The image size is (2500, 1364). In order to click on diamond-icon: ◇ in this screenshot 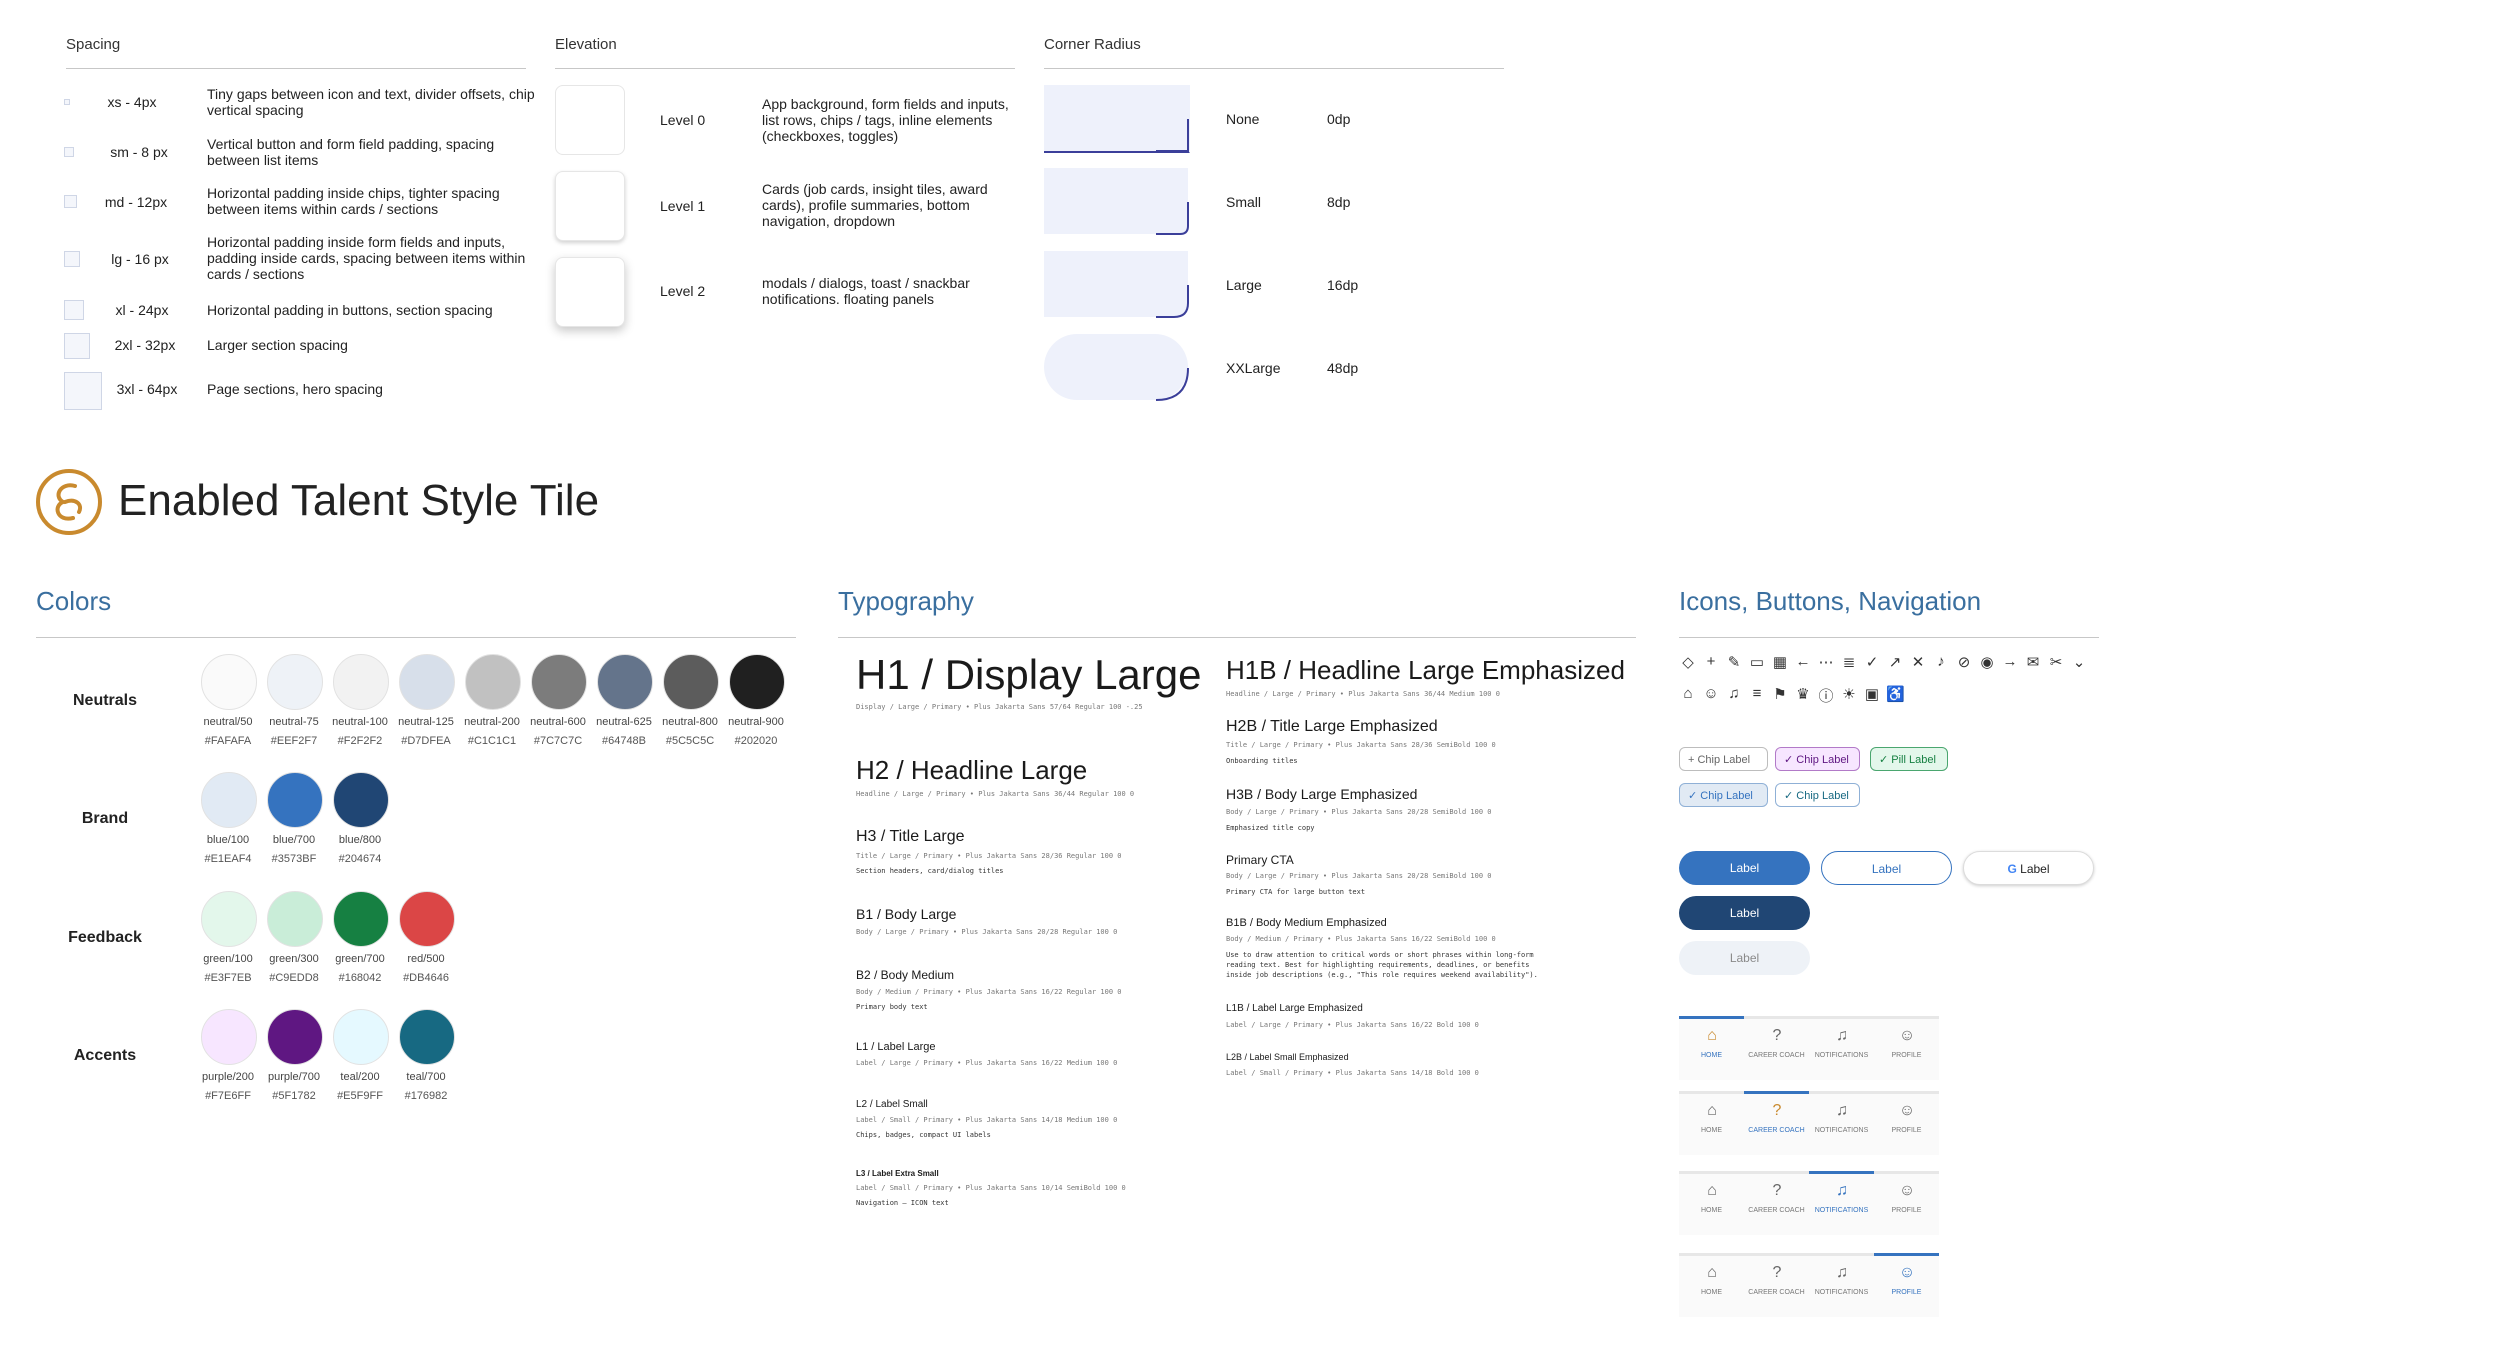, I will do `click(1688, 662)`.